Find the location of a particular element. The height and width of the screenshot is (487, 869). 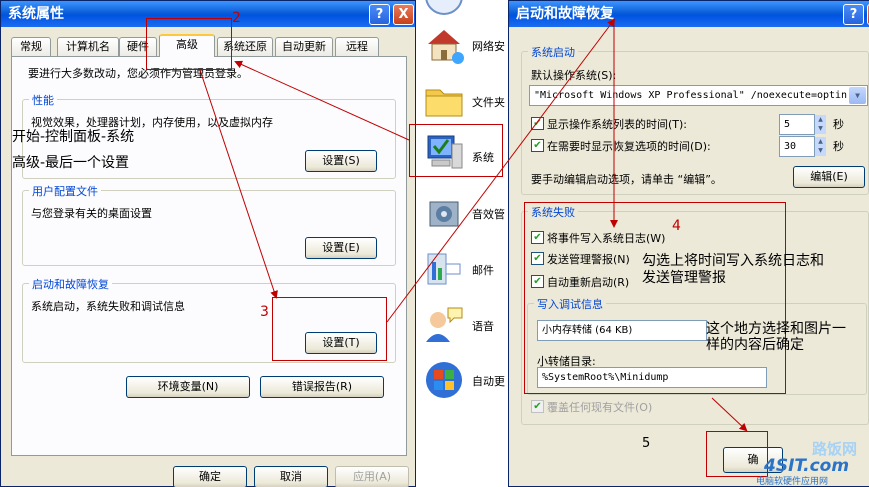

show-recovery-seconds: 30 is located at coordinates (797, 146).